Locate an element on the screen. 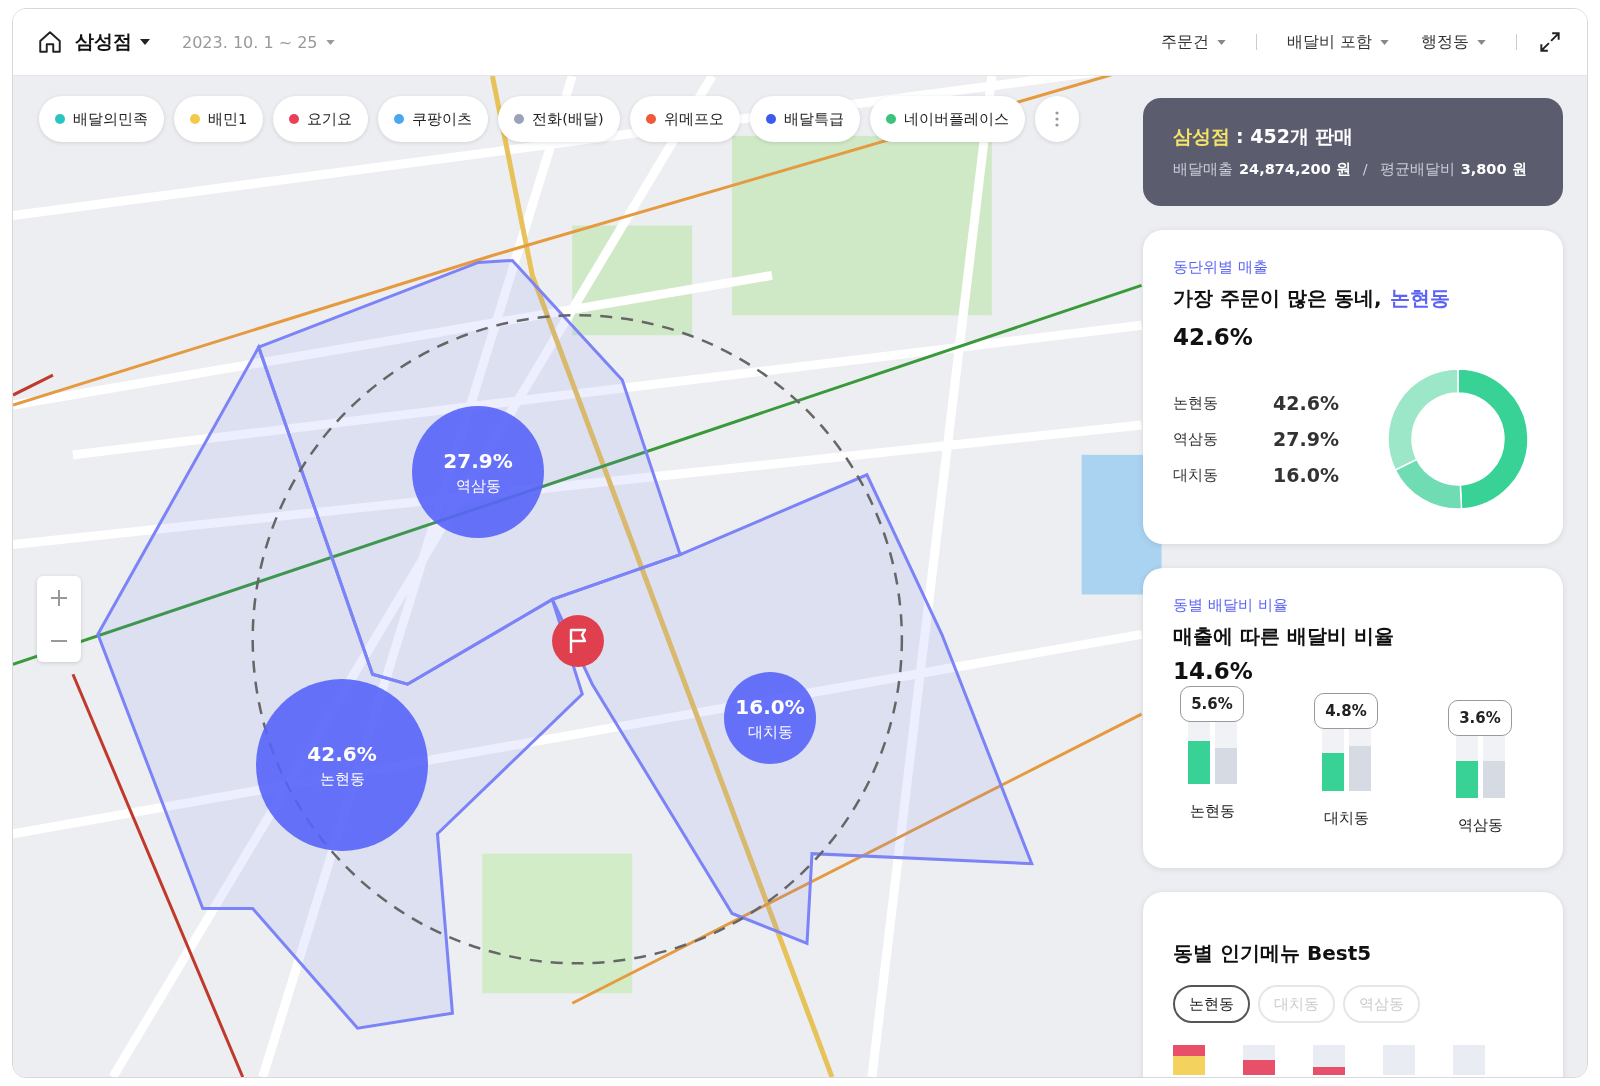 Image resolution: width=1600 pixels, height=1086 pixels. card-eyebrow: 동단위별 매출 is located at coordinates (1221, 267).